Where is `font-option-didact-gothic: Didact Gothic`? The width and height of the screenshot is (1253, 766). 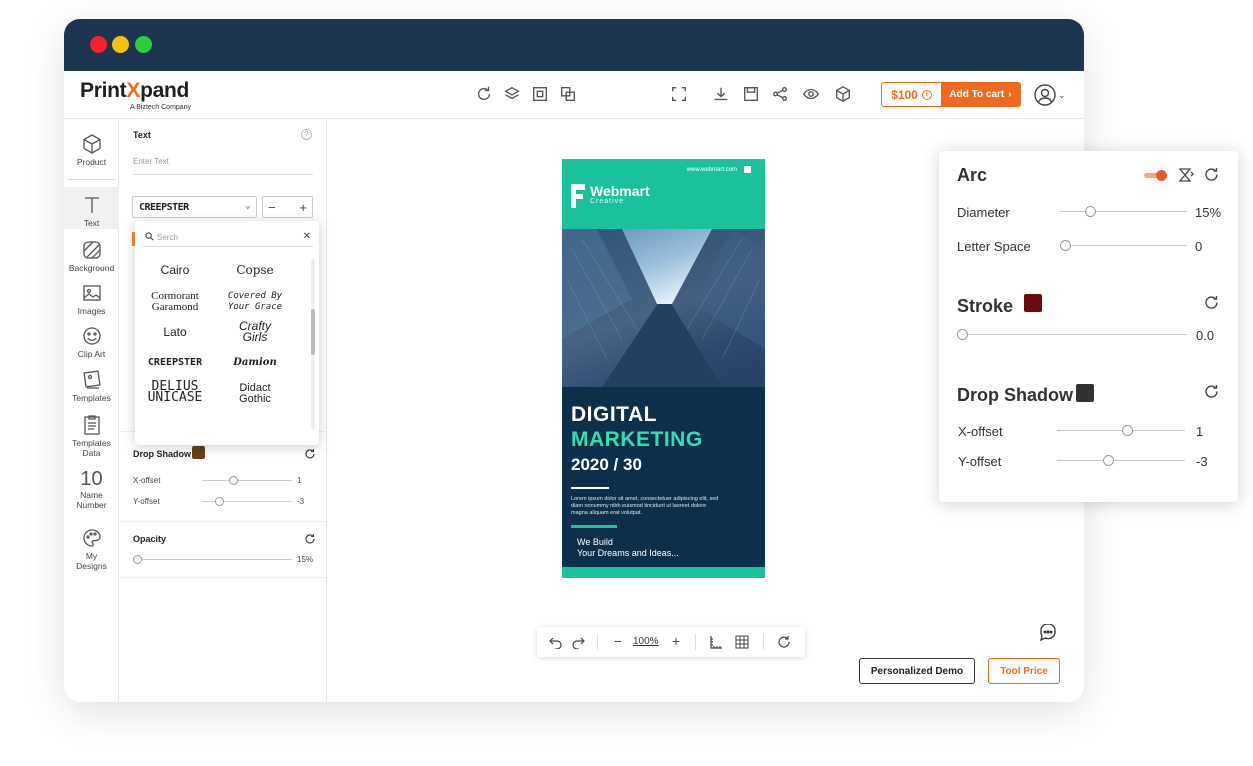
font-option-didact-gothic: Didact Gothic is located at coordinates (255, 394).